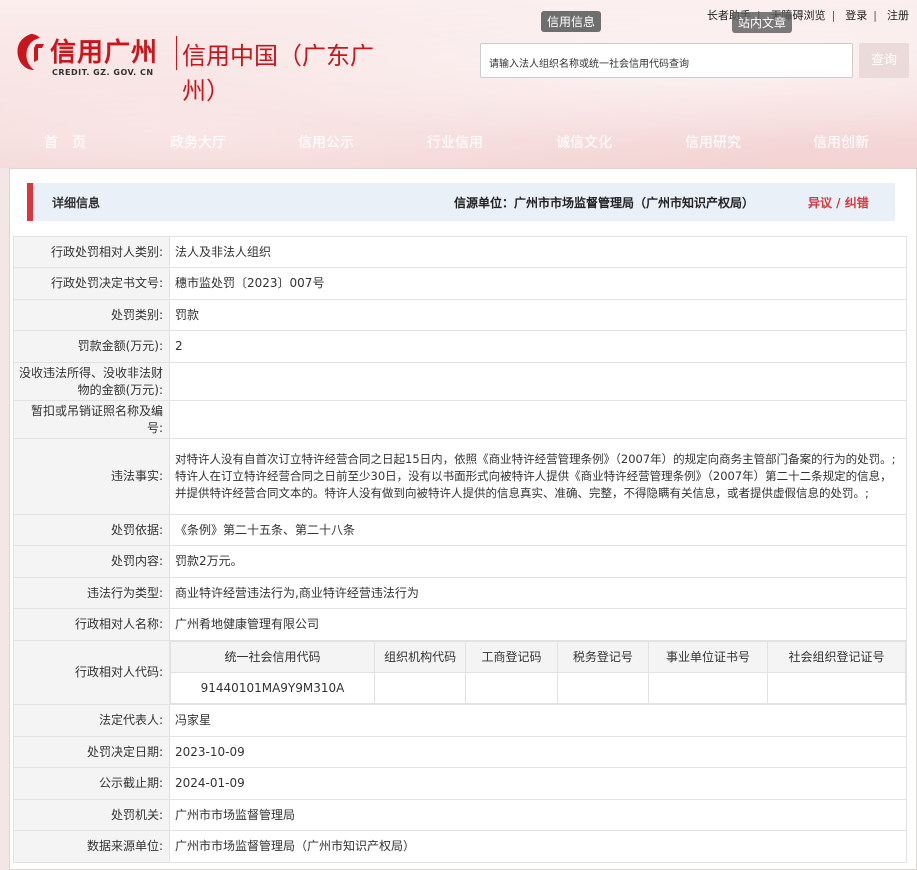 The height and width of the screenshot is (870, 917). Describe the element at coordinates (603, 657) in the screenshot. I see `code-header: 税务登记号` at that location.